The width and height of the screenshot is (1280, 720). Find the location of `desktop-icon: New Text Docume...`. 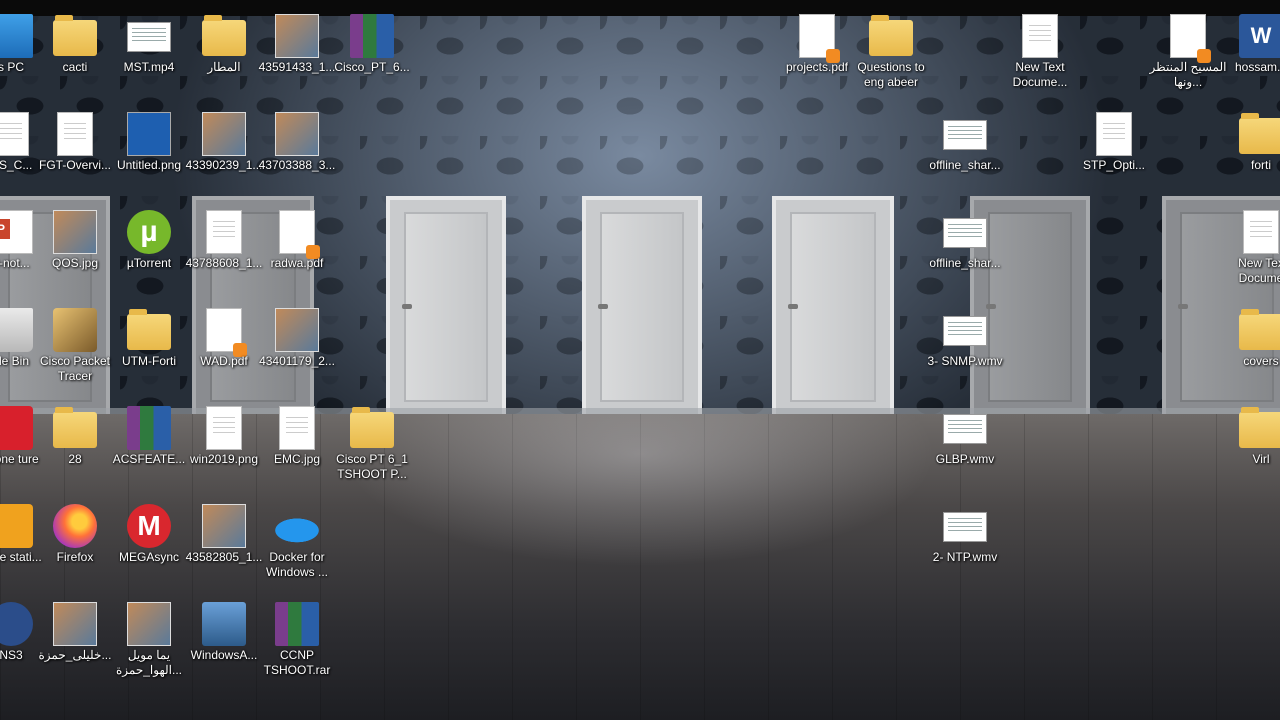

desktop-icon: New Text Docume... is located at coordinates (1040, 54).